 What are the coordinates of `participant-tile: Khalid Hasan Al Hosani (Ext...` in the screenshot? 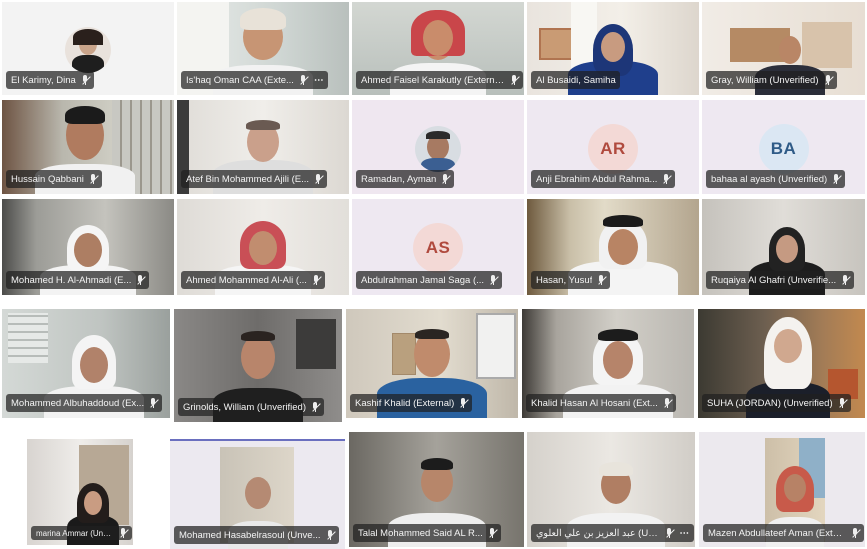 It's located at (608, 363).